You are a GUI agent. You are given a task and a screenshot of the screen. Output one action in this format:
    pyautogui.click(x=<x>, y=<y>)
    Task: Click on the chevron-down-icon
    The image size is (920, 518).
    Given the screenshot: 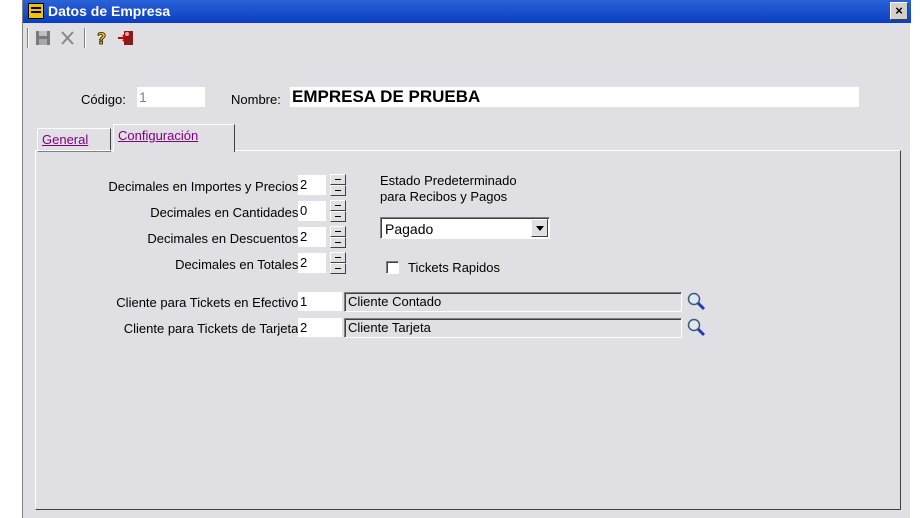 What is the action you would take?
    pyautogui.click(x=539, y=228)
    